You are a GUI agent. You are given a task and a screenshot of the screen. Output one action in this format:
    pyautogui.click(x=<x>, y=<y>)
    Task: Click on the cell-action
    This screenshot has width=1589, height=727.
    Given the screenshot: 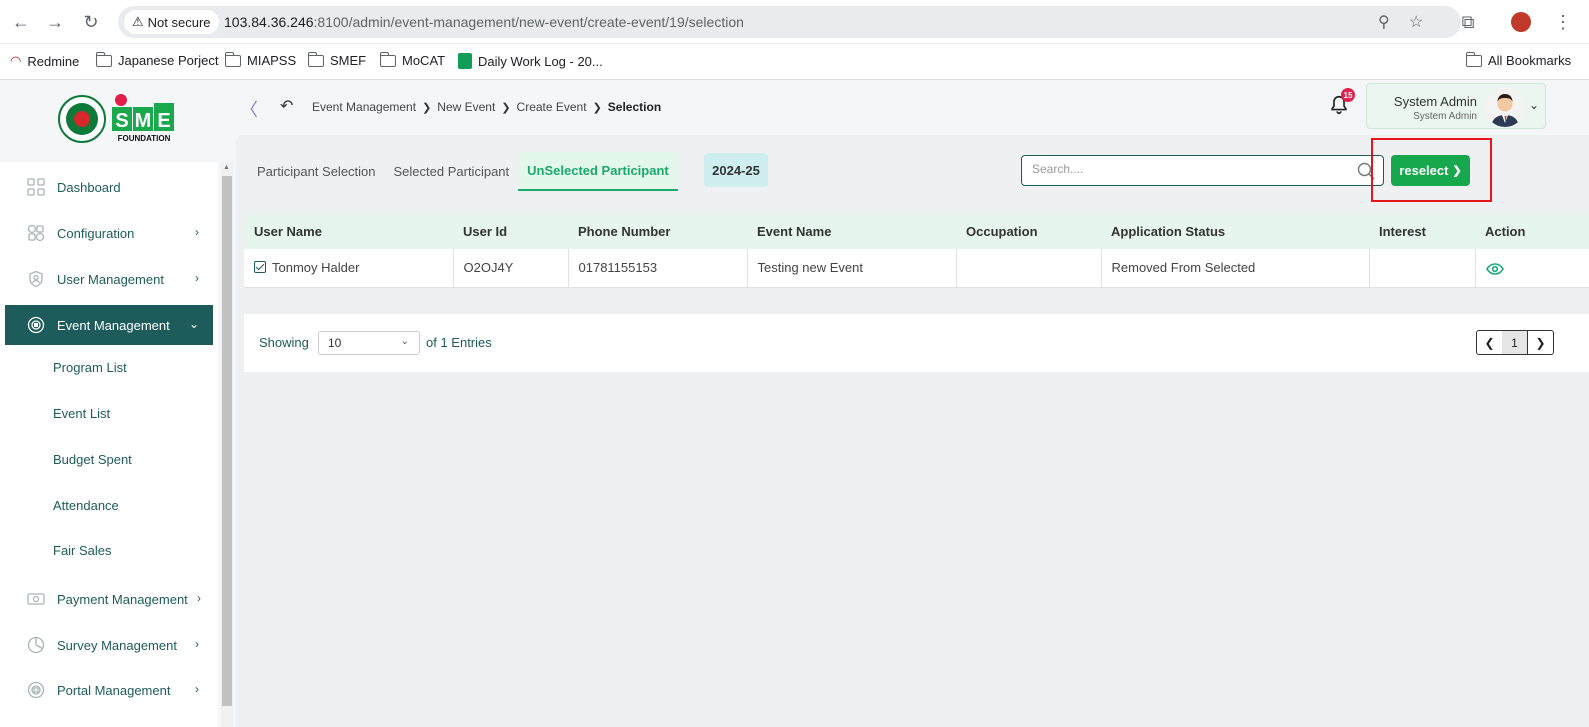 What is the action you would take?
    pyautogui.click(x=1532, y=268)
    